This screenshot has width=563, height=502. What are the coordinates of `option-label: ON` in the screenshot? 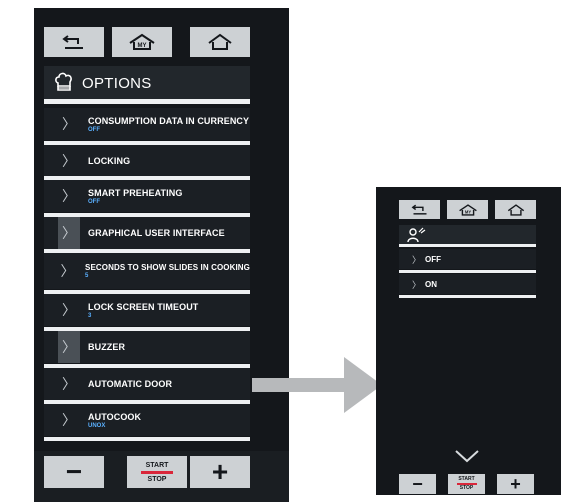 It's located at (431, 284).